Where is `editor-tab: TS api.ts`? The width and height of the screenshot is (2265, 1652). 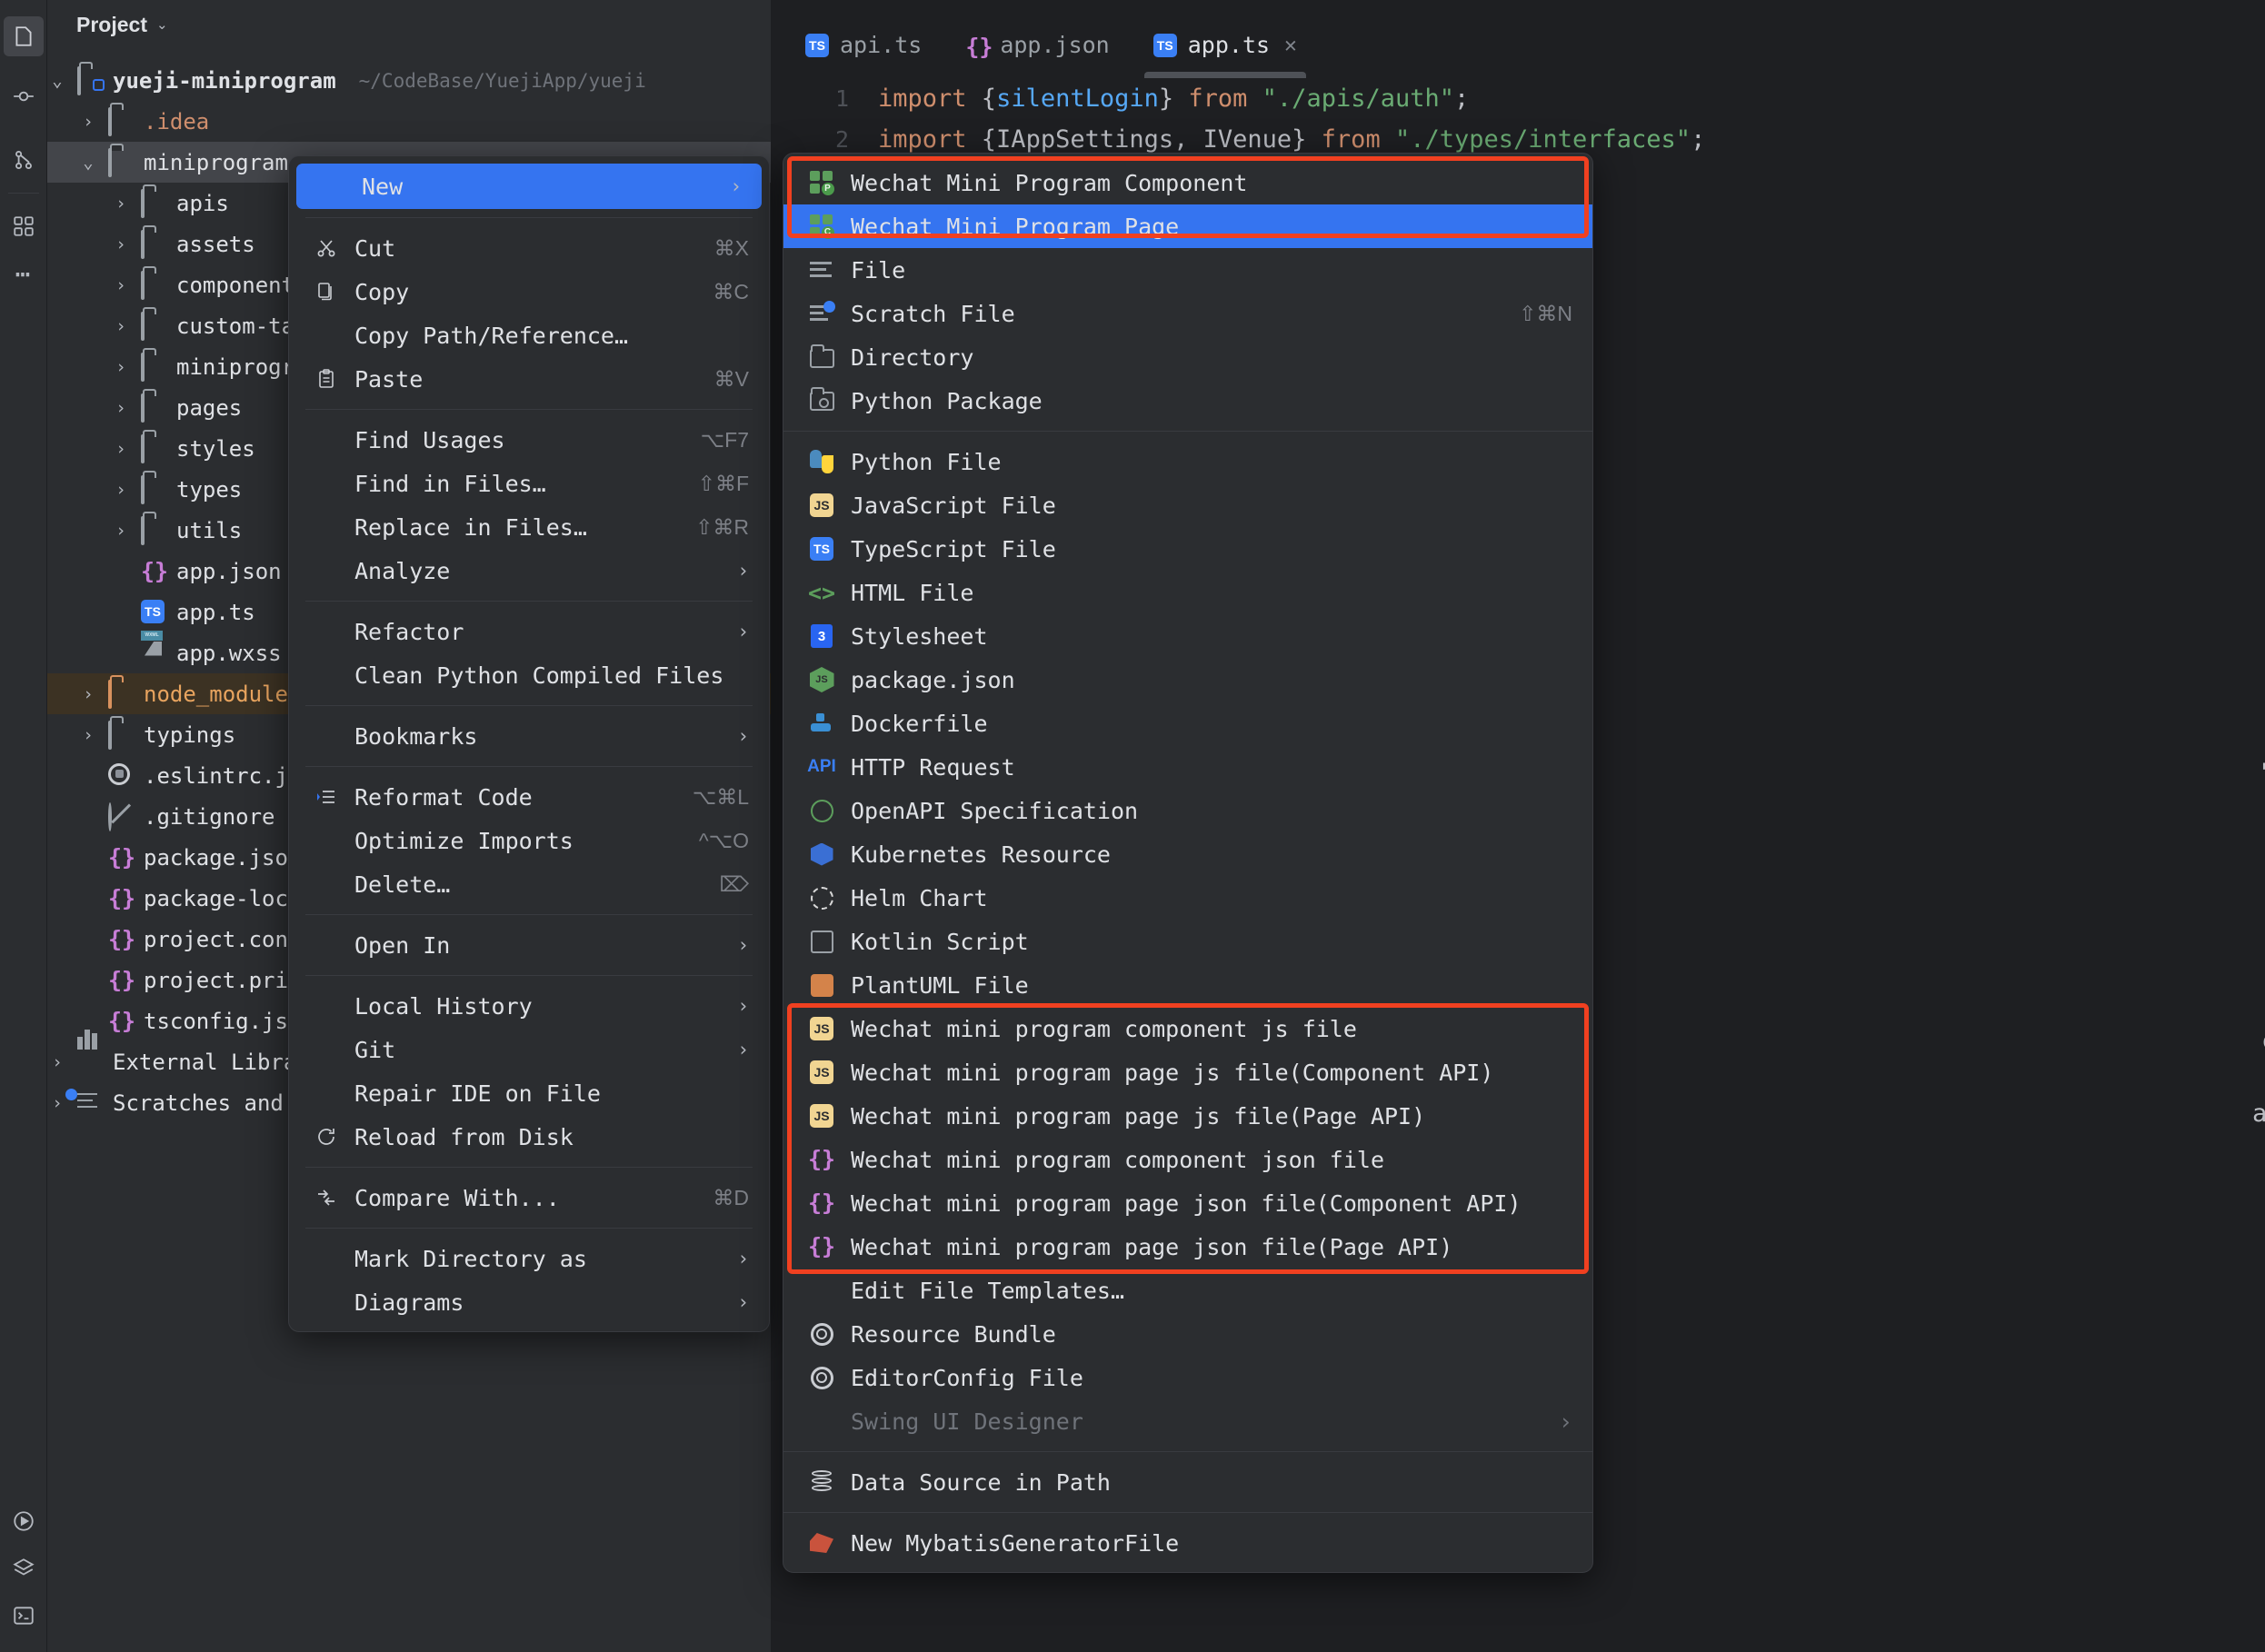
editor-tab: TS api.ts is located at coordinates (863, 45).